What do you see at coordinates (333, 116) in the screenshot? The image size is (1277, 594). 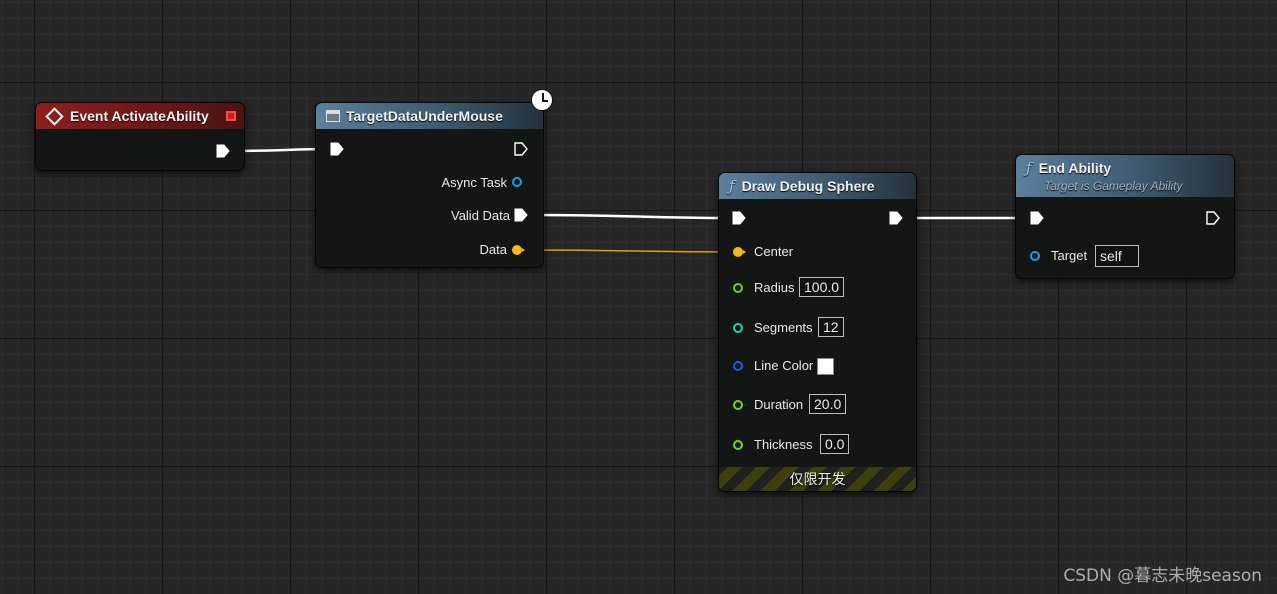 I see `macro-node-icon` at bounding box center [333, 116].